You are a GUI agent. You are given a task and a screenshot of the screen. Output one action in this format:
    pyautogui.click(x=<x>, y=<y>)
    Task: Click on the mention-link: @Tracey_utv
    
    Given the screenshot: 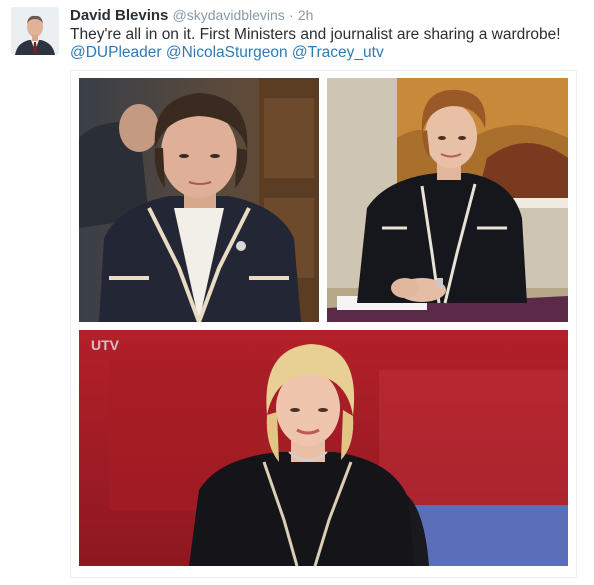 What is the action you would take?
    pyautogui.click(x=338, y=52)
    